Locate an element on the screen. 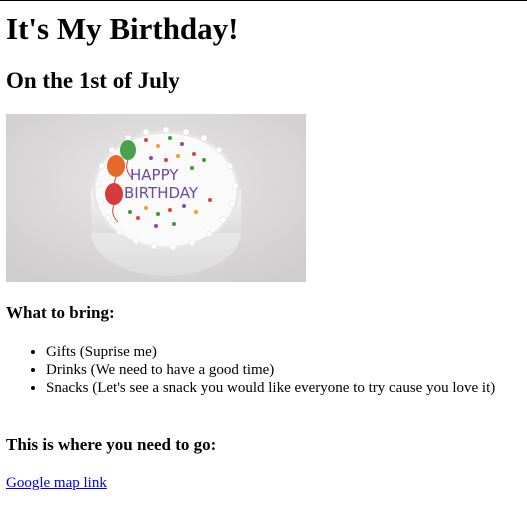 Image resolution: width=527 pixels, height=513 pixels. cake-text-birthday: BIRTHDAY is located at coordinates (161, 193).